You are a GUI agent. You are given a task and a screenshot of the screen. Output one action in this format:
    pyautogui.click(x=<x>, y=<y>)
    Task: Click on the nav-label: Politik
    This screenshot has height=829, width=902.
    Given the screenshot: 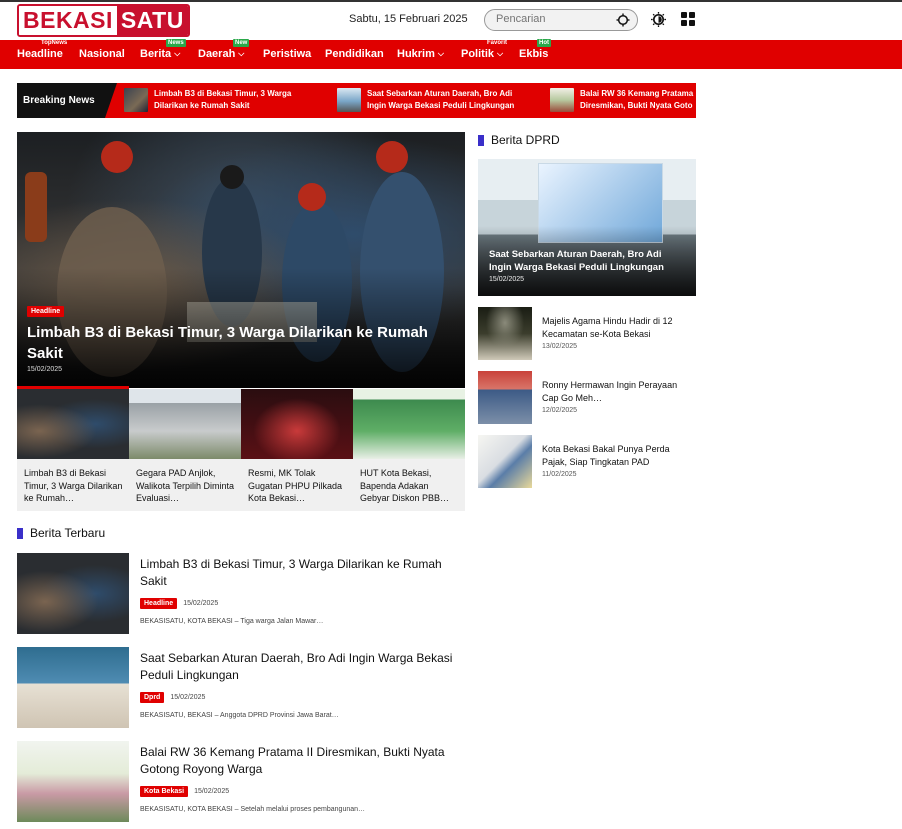 What is the action you would take?
    pyautogui.click(x=478, y=54)
    